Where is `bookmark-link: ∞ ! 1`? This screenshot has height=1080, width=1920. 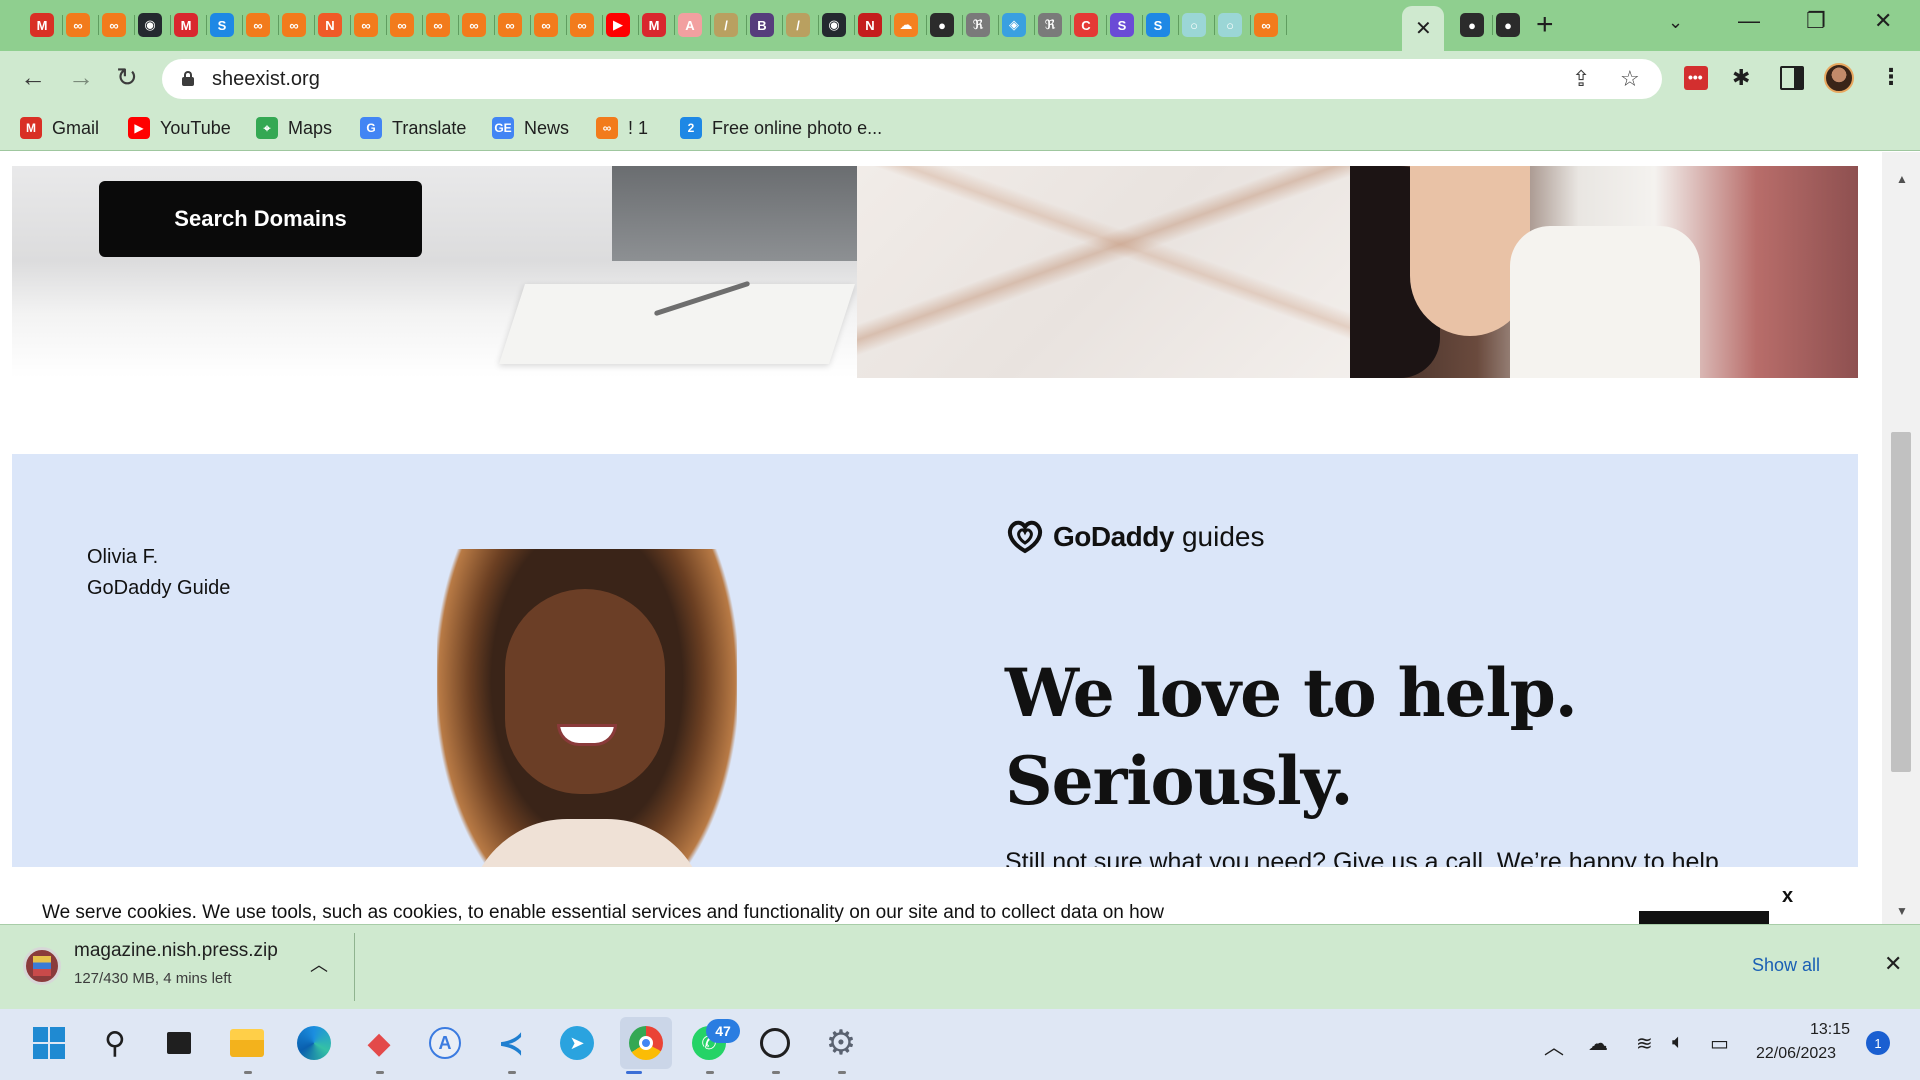
bookmark-link: ∞ ! 1 is located at coordinates (622, 128).